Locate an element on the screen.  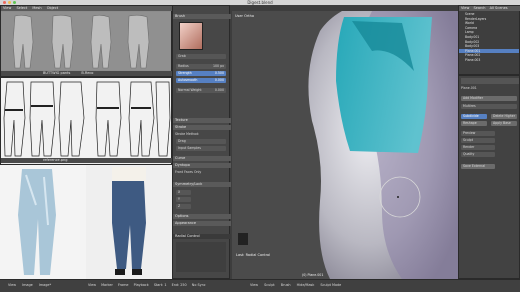
sync-select: No Sync is located at coordinates (199, 285).